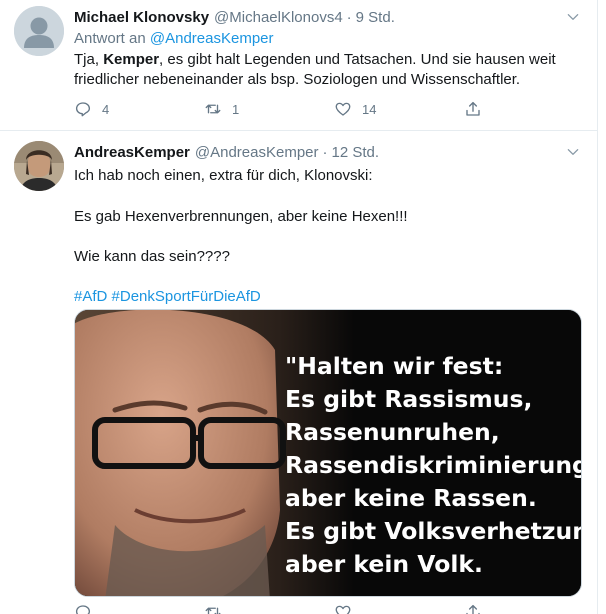 The image size is (606, 614). What do you see at coordinates (394, 366) in the screenshot?
I see `quote-line: "Halten wir fest:` at bounding box center [394, 366].